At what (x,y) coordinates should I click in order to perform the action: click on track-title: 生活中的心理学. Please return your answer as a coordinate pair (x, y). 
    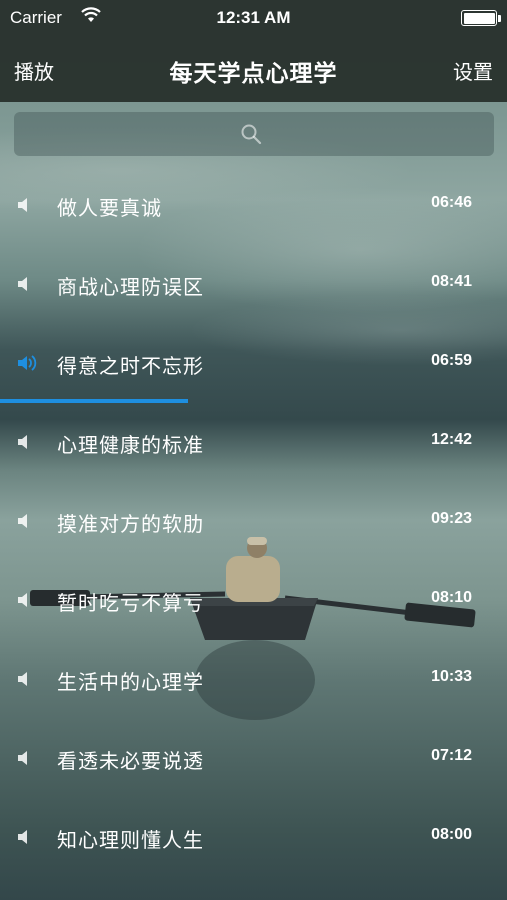
    Looking at the image, I should click on (130, 682).